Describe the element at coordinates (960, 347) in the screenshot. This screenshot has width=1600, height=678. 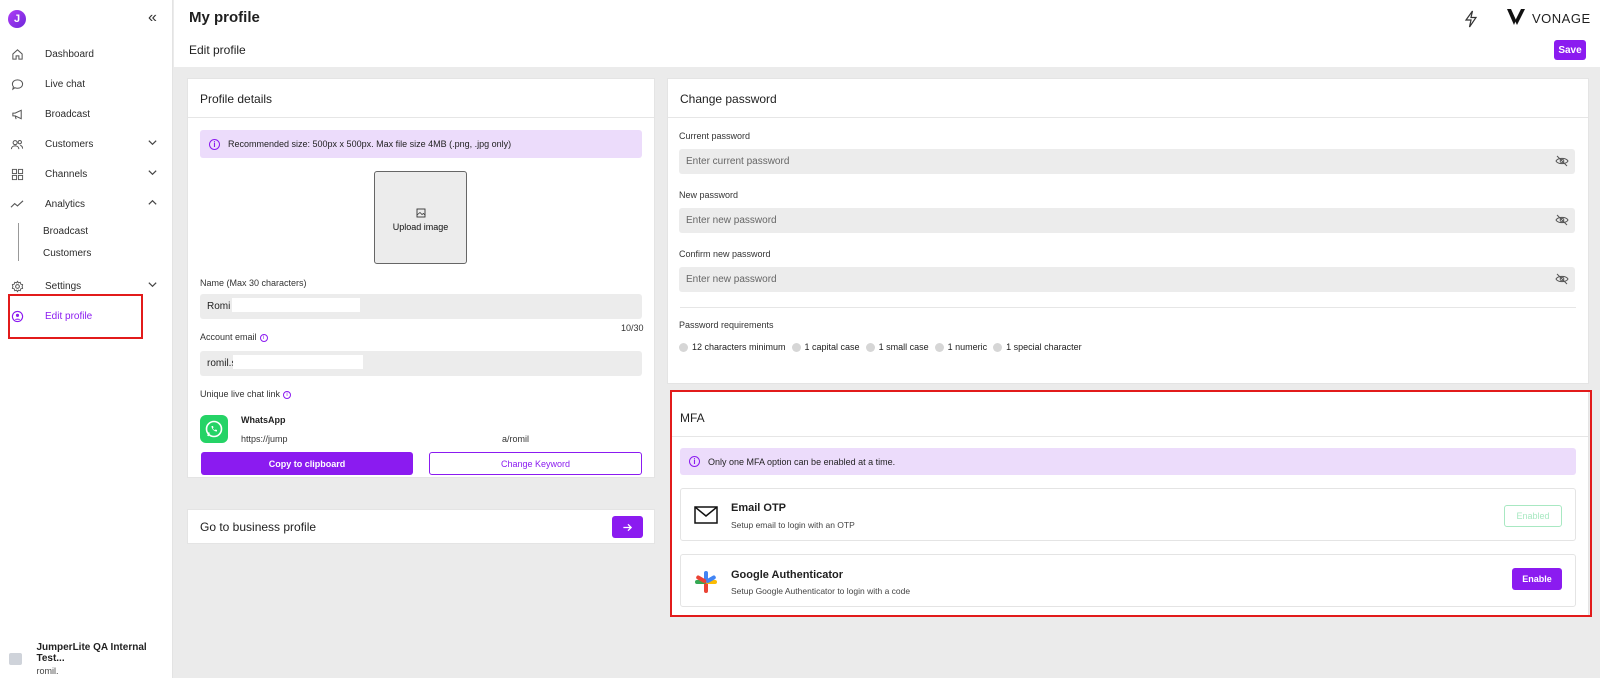
I see `requirement-item: 1 numeric` at that location.